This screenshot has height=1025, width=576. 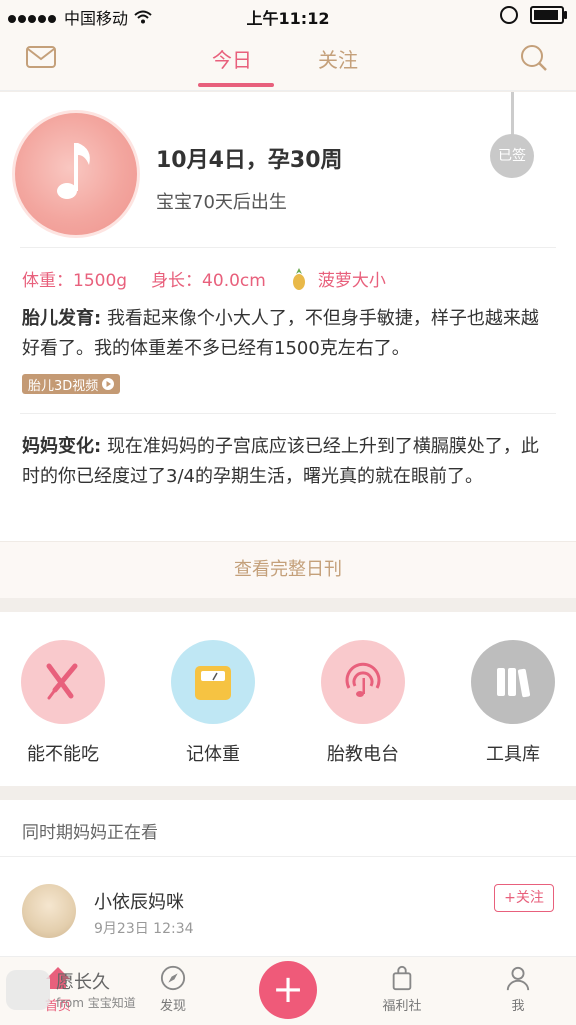 What do you see at coordinates (512, 156) in the screenshot?
I see `sign-in-badge: 已签` at bounding box center [512, 156].